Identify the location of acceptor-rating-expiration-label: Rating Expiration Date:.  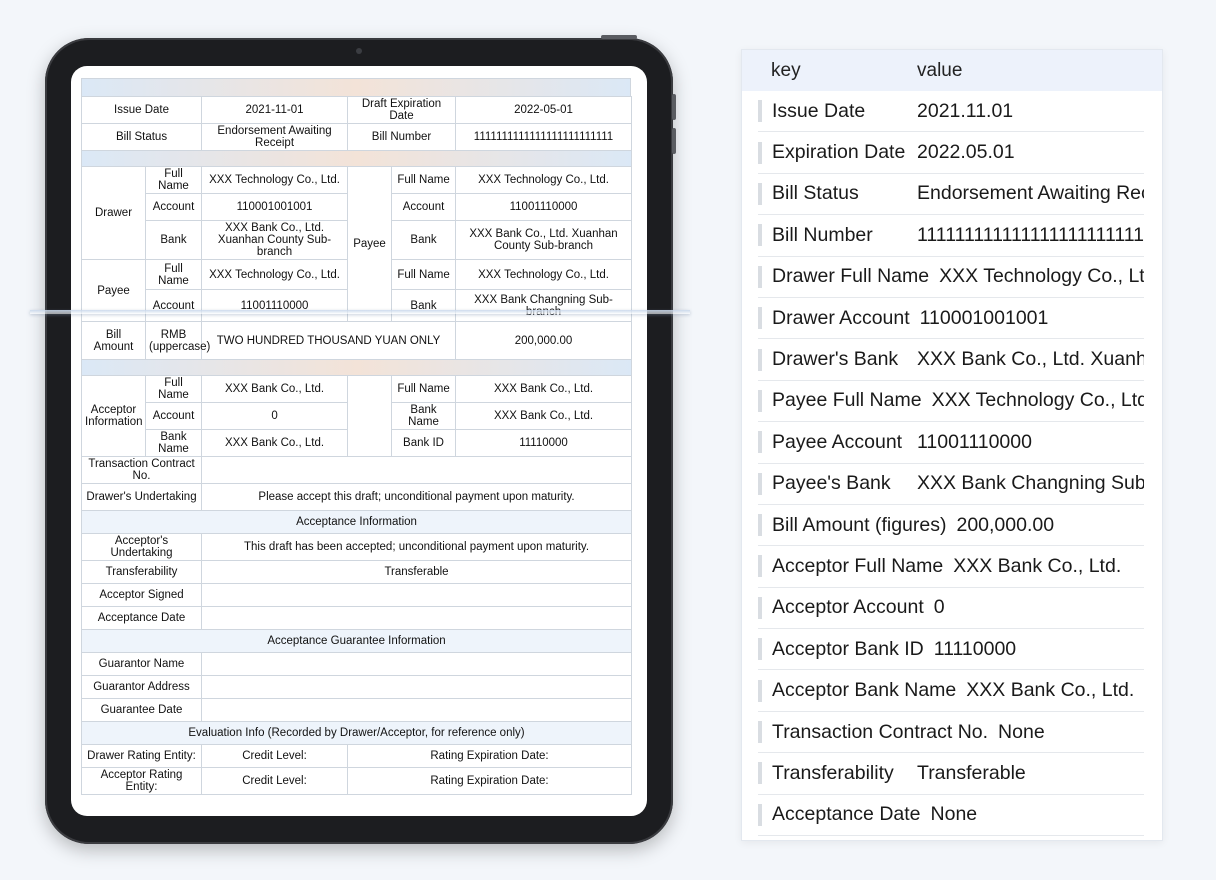
(490, 781).